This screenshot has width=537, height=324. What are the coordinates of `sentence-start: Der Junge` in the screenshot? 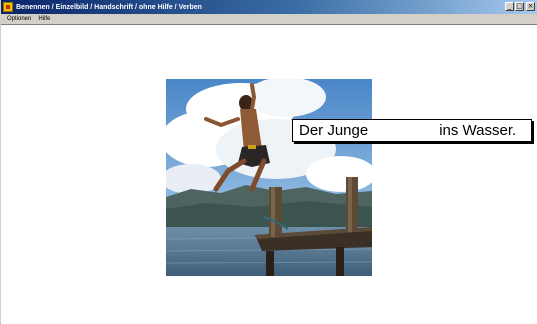 It's located at (334, 130).